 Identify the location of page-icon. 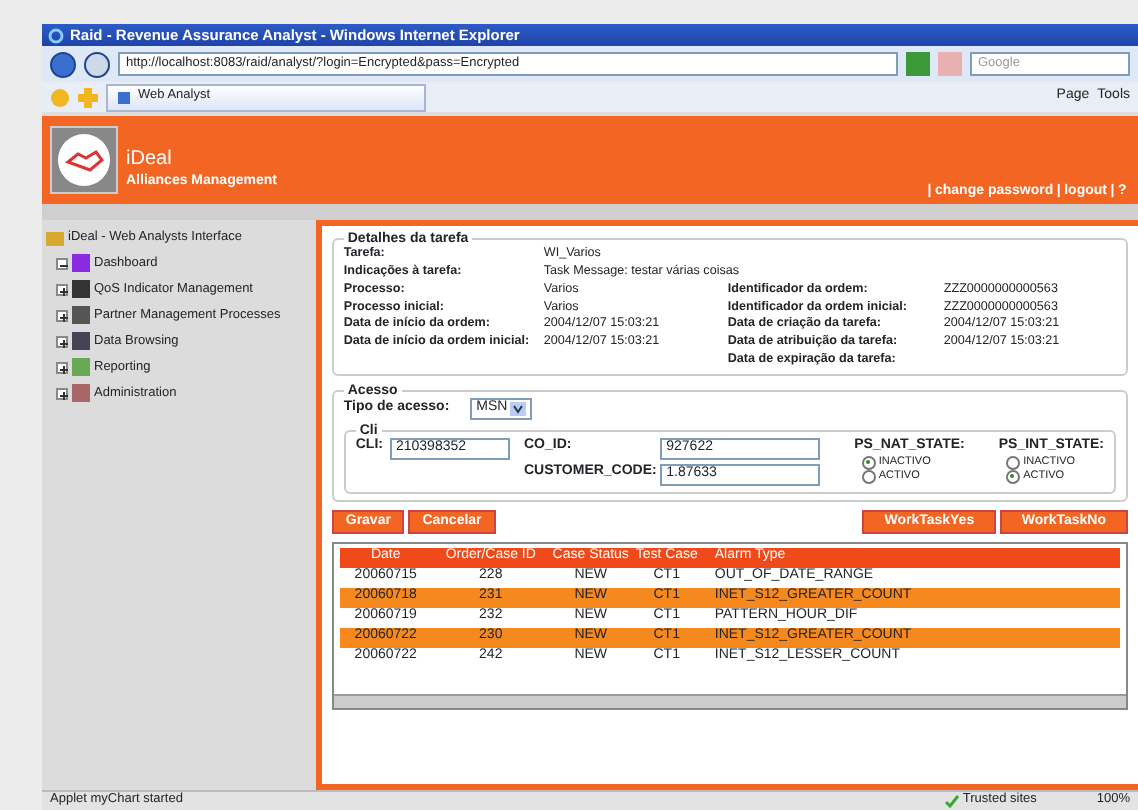
(124, 97).